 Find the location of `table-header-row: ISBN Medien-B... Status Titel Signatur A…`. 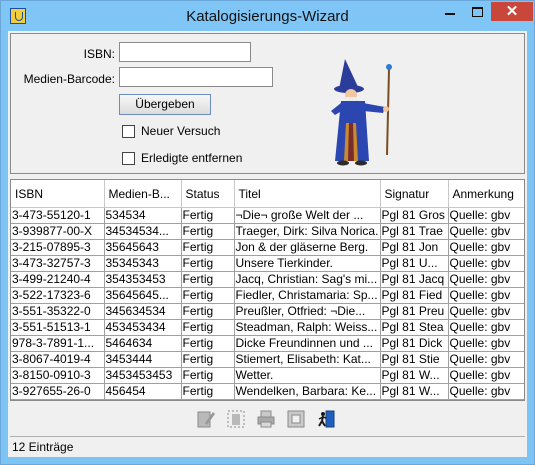

table-header-row: ISBN Medien-B... Status Titel Signatur A… is located at coordinates (267, 194).